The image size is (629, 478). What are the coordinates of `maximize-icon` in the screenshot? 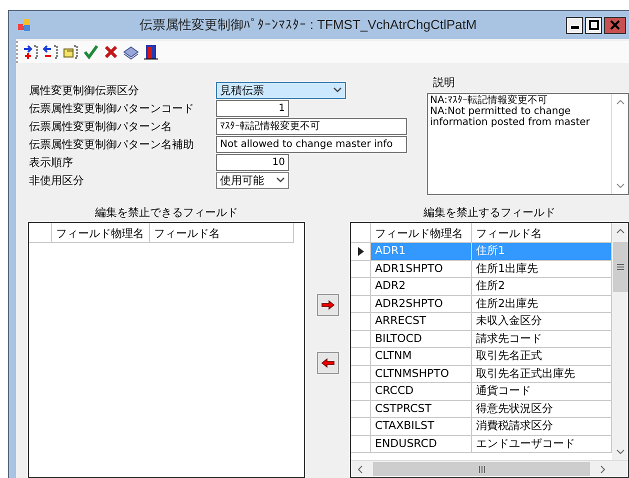 It's located at (593, 25).